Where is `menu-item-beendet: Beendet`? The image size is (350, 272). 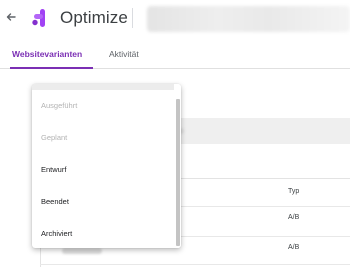
menu-item-beendet: Beendet is located at coordinates (102, 202).